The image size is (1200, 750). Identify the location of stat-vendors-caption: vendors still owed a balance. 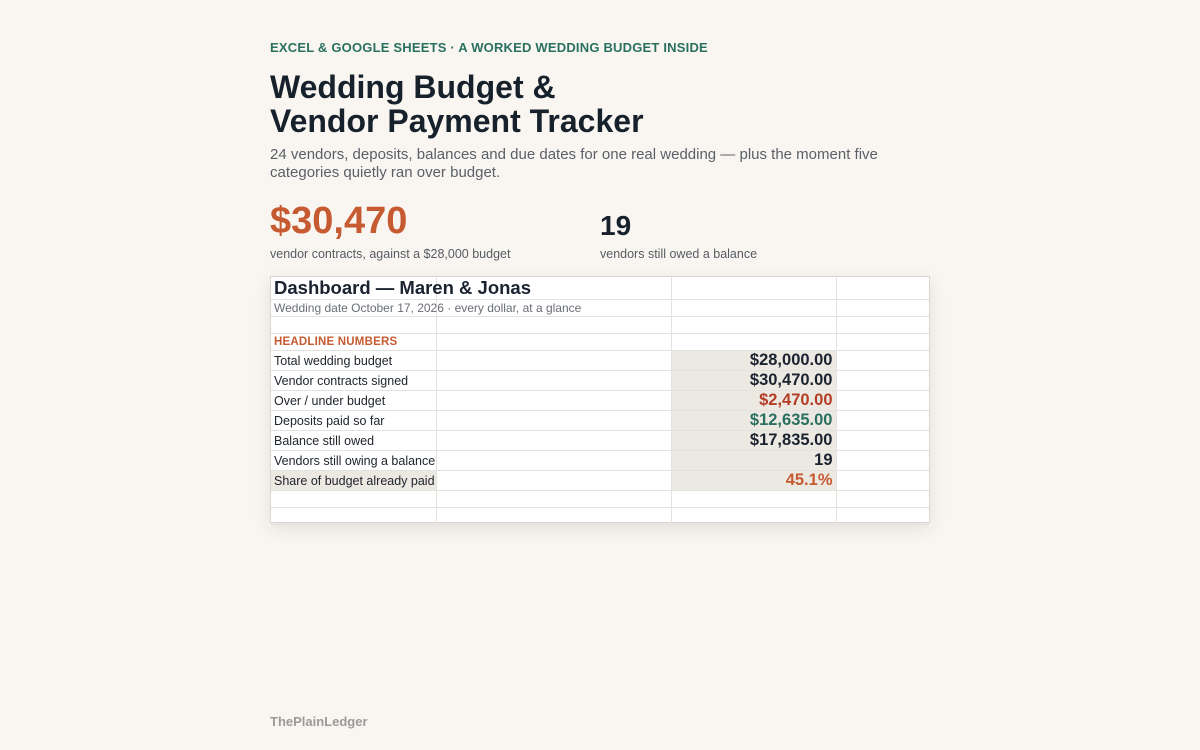
(679, 254).